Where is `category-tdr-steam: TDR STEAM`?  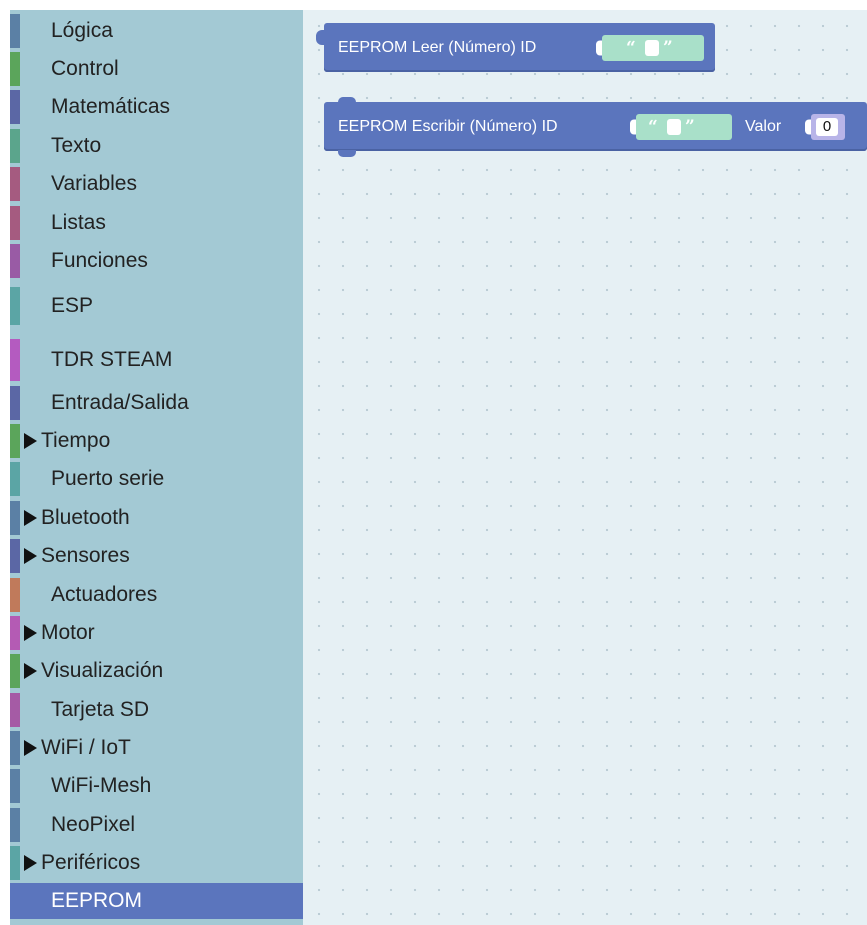
category-tdr-steam: TDR STEAM is located at coordinates (156, 360).